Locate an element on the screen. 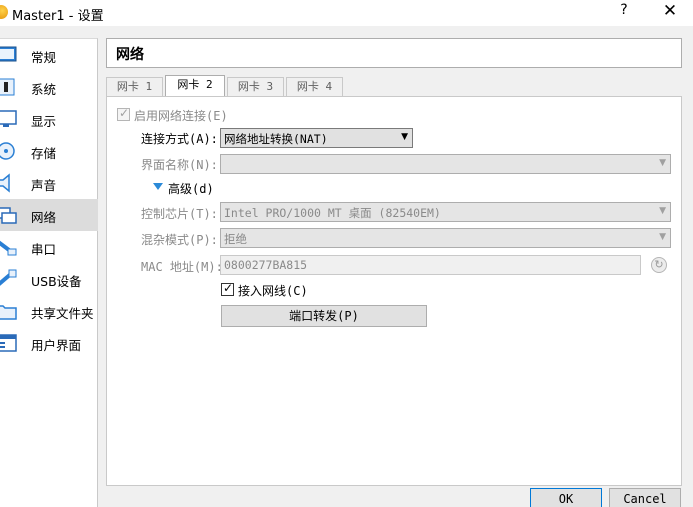  speaker-icon is located at coordinates (5, 183).